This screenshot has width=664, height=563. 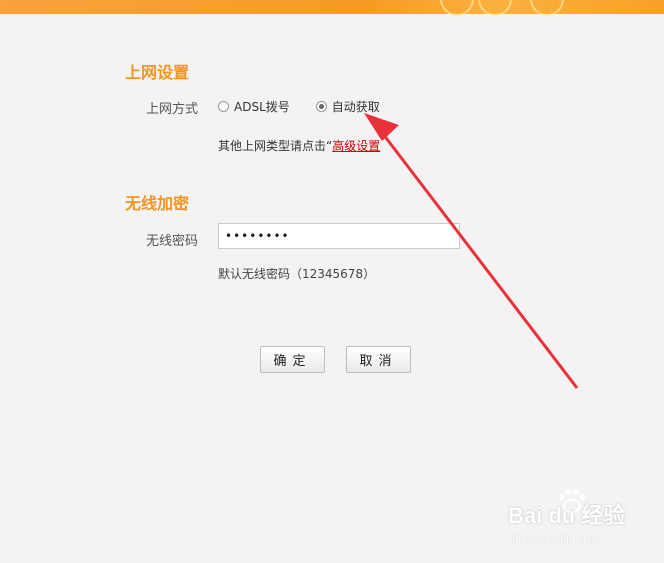 I want to click on radio-adsl-label: ADSL拨号, so click(x=262, y=107).